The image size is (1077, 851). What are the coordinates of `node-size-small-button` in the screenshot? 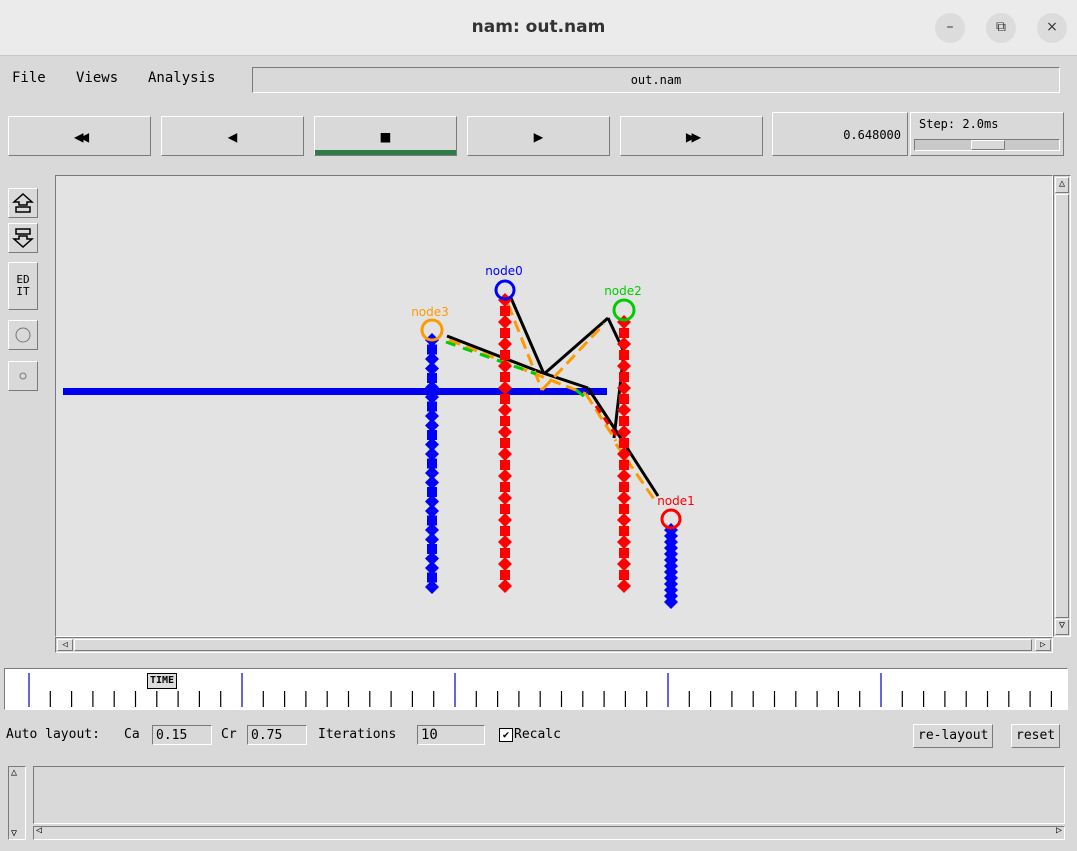 It's located at (23, 376).